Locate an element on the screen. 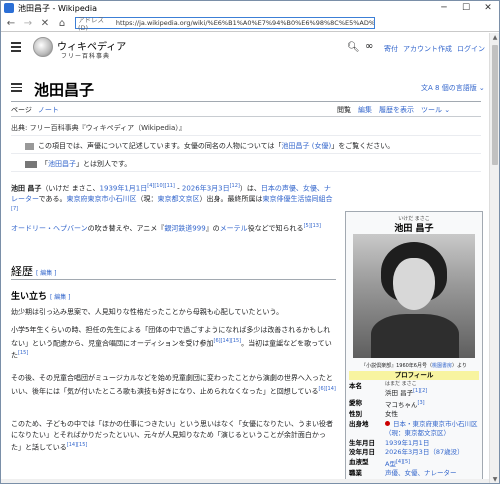 Image resolution: width=500 pixels, height=484 pixels. birthplace: 日本・東京府東京市小石川区（現：東京都文京区） is located at coordinates (431, 429).